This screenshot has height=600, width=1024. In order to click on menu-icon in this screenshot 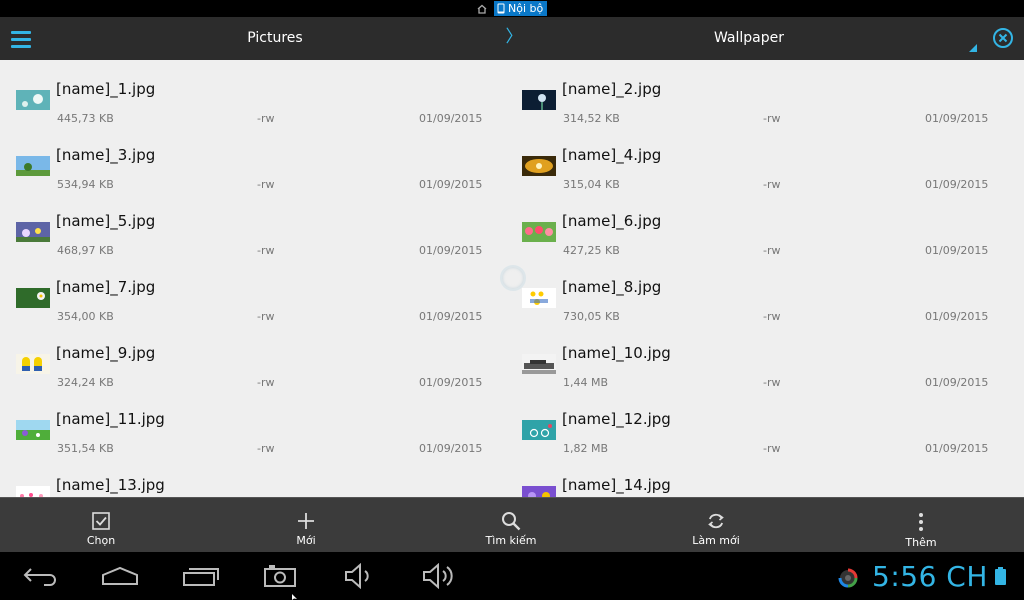, I will do `click(21, 39)`.